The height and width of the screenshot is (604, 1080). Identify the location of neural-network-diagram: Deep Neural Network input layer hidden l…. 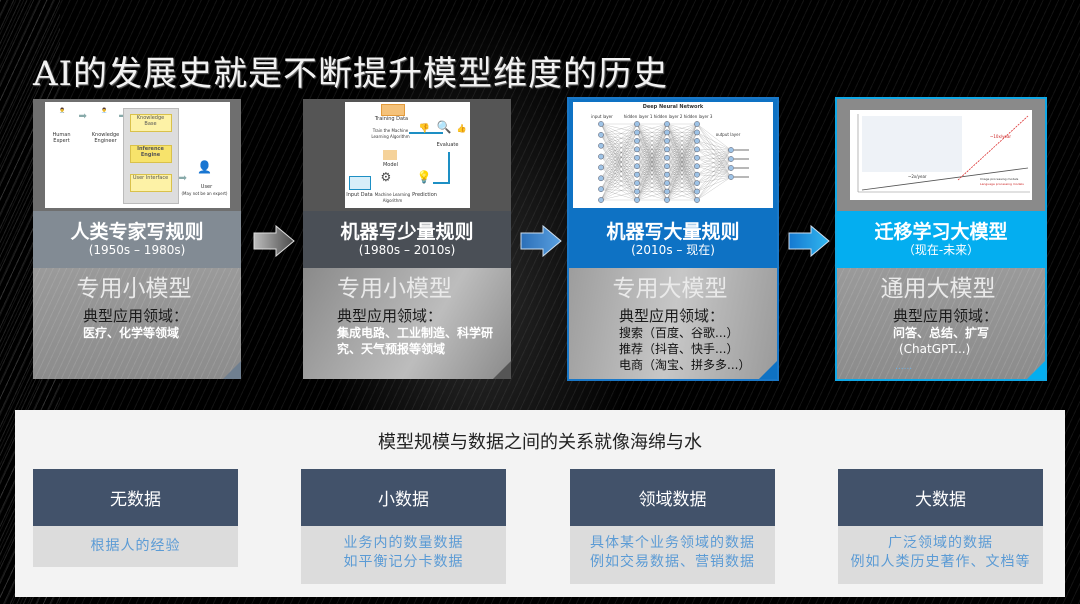
(673, 155).